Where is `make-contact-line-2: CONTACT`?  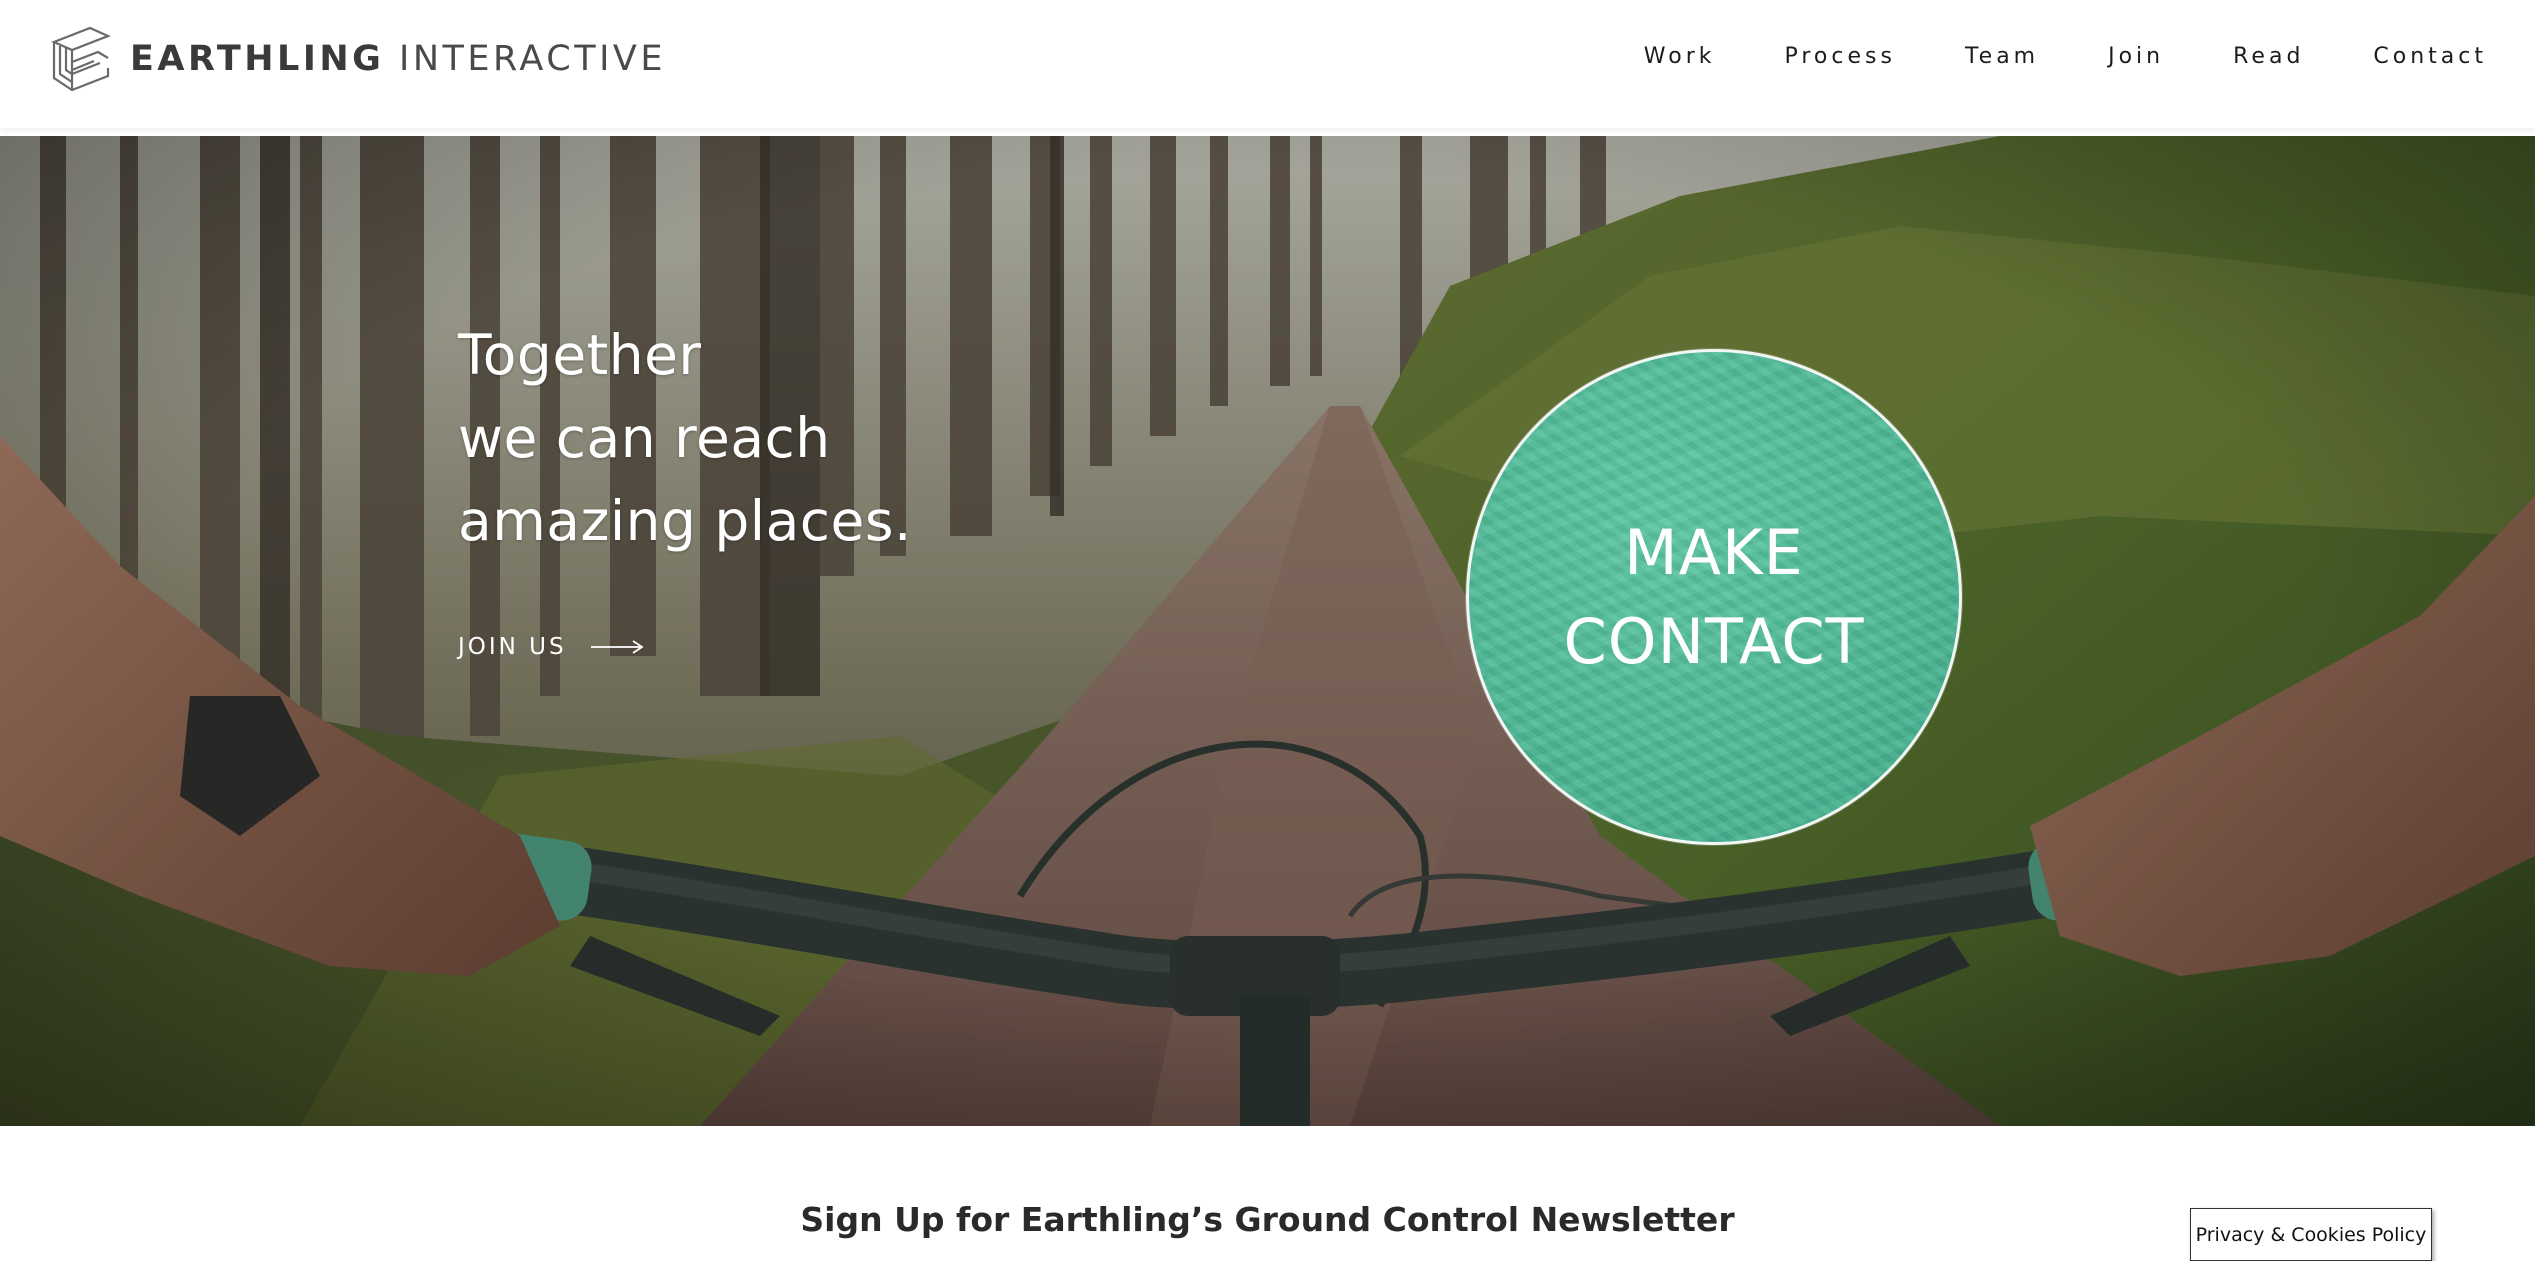
make-contact-line-2: CONTACT is located at coordinates (1714, 641).